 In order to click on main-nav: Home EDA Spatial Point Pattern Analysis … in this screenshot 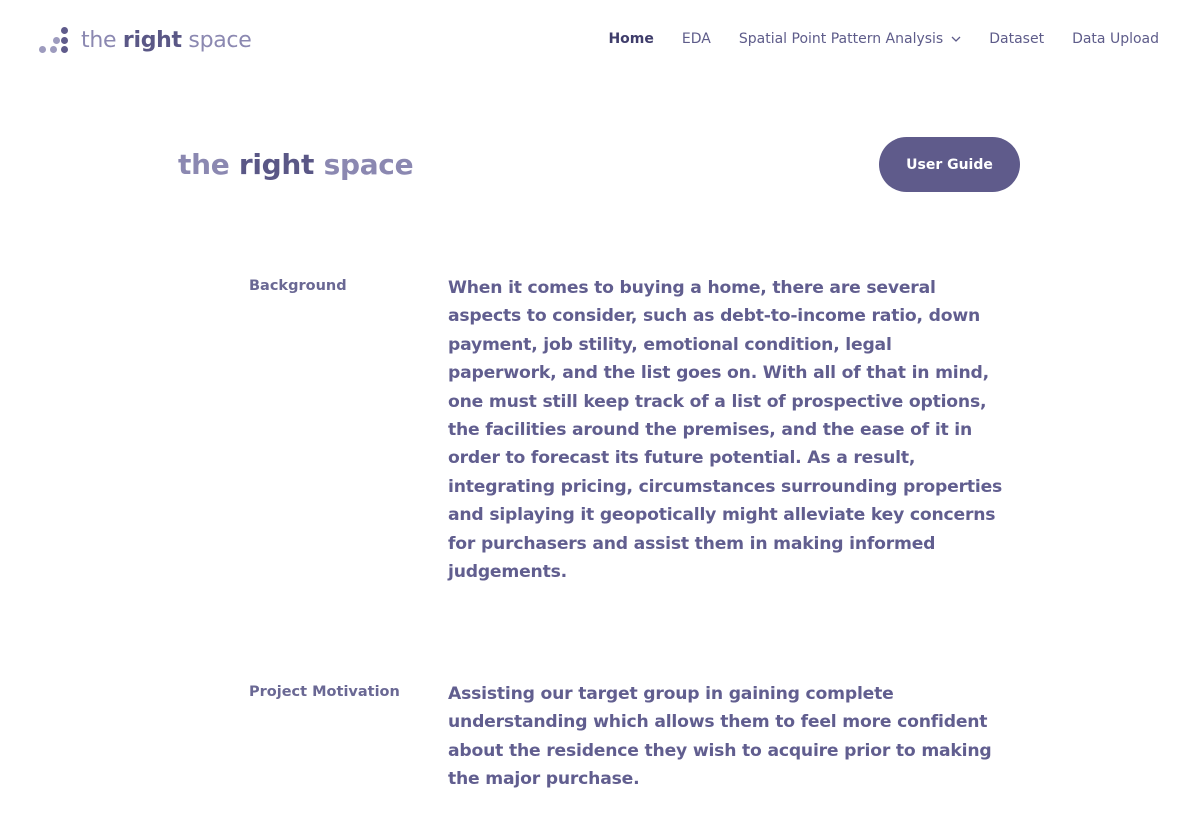, I will do `click(869, 39)`.